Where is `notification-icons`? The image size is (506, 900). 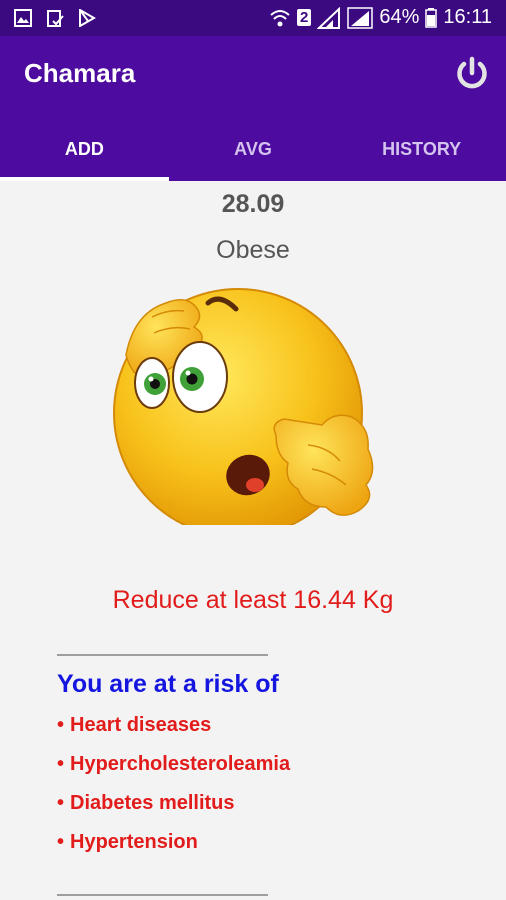
notification-icons is located at coordinates (55, 18).